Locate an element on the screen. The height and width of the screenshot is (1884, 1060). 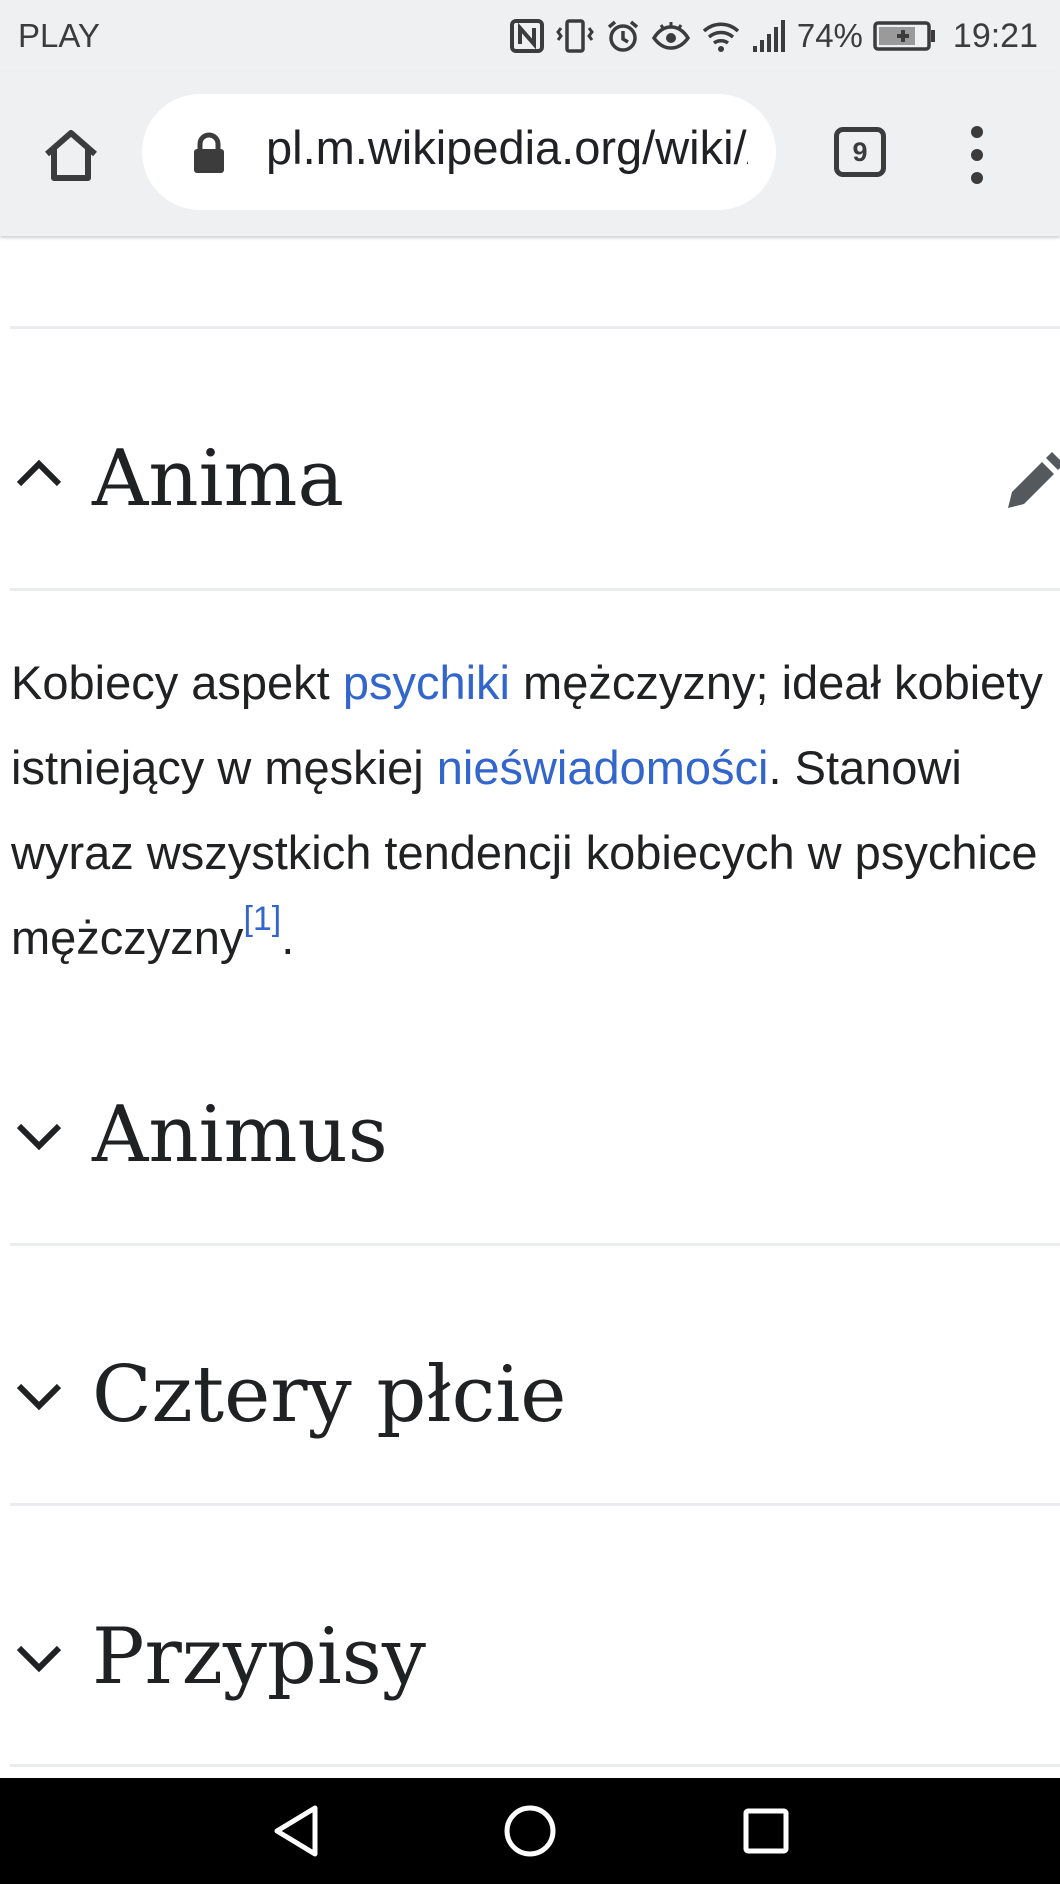
edit-pencil-icon is located at coordinates (1032, 482).